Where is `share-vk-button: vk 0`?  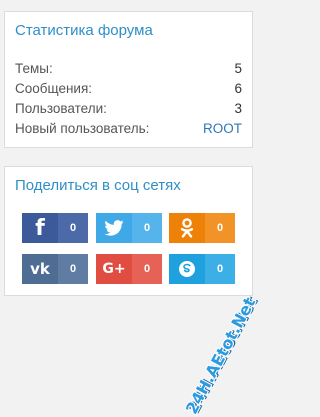 share-vk-button: vk 0 is located at coordinates (55, 269).